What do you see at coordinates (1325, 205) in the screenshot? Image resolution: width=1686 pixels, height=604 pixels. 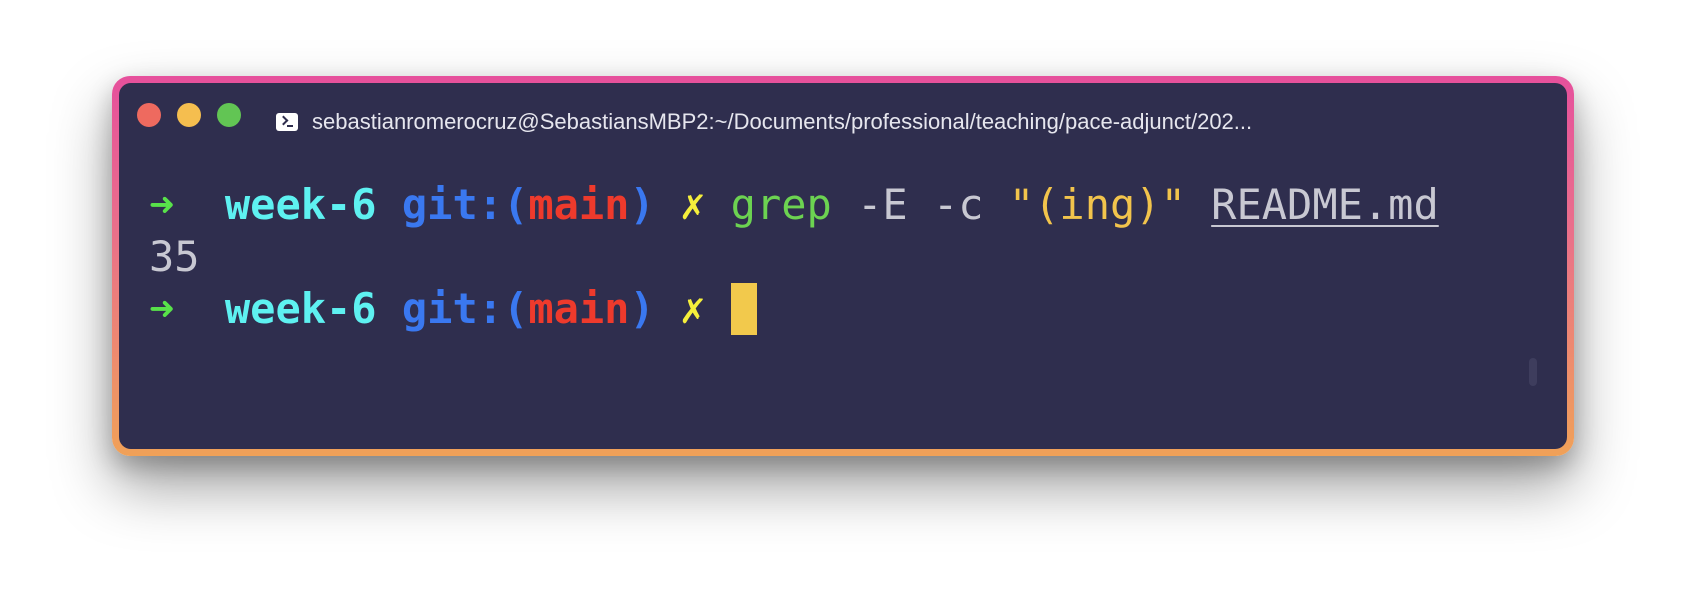 I see `command-file-argument: README.md` at bounding box center [1325, 205].